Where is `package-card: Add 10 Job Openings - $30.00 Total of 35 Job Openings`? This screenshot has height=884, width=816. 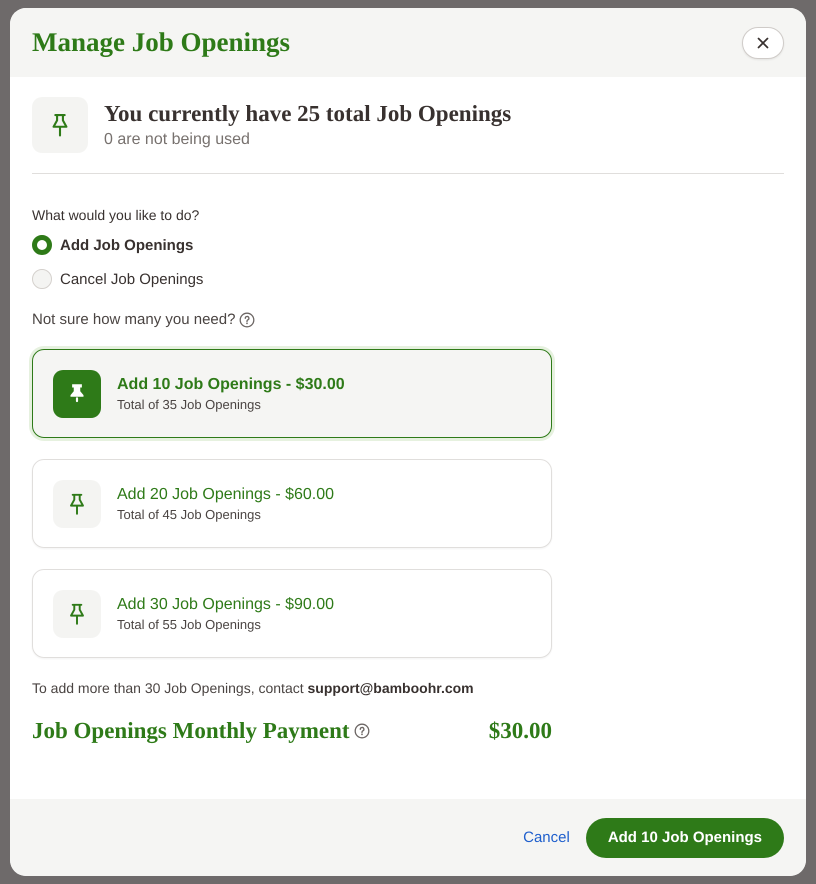 package-card: Add 10 Job Openings - $30.00 Total of 35 Job Openings is located at coordinates (292, 393).